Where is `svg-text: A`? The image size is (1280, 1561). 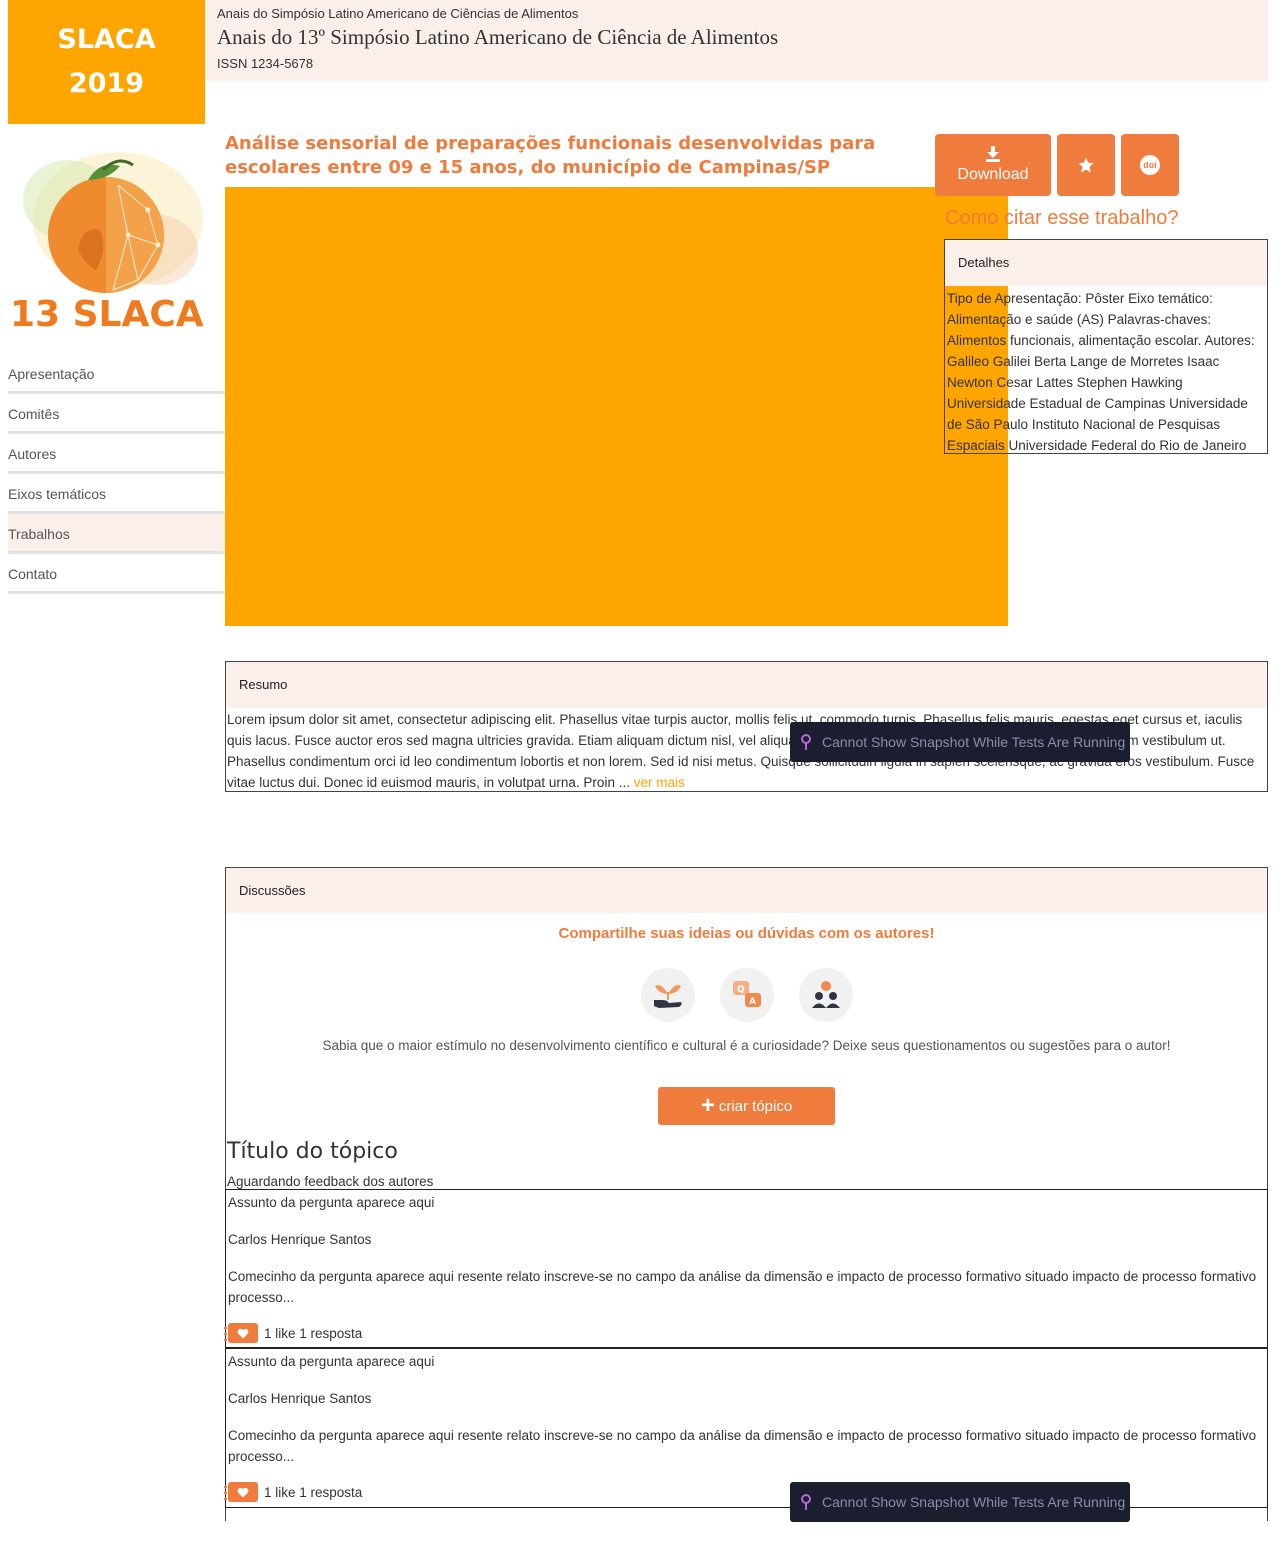
svg-text: A is located at coordinates (752, 1002).